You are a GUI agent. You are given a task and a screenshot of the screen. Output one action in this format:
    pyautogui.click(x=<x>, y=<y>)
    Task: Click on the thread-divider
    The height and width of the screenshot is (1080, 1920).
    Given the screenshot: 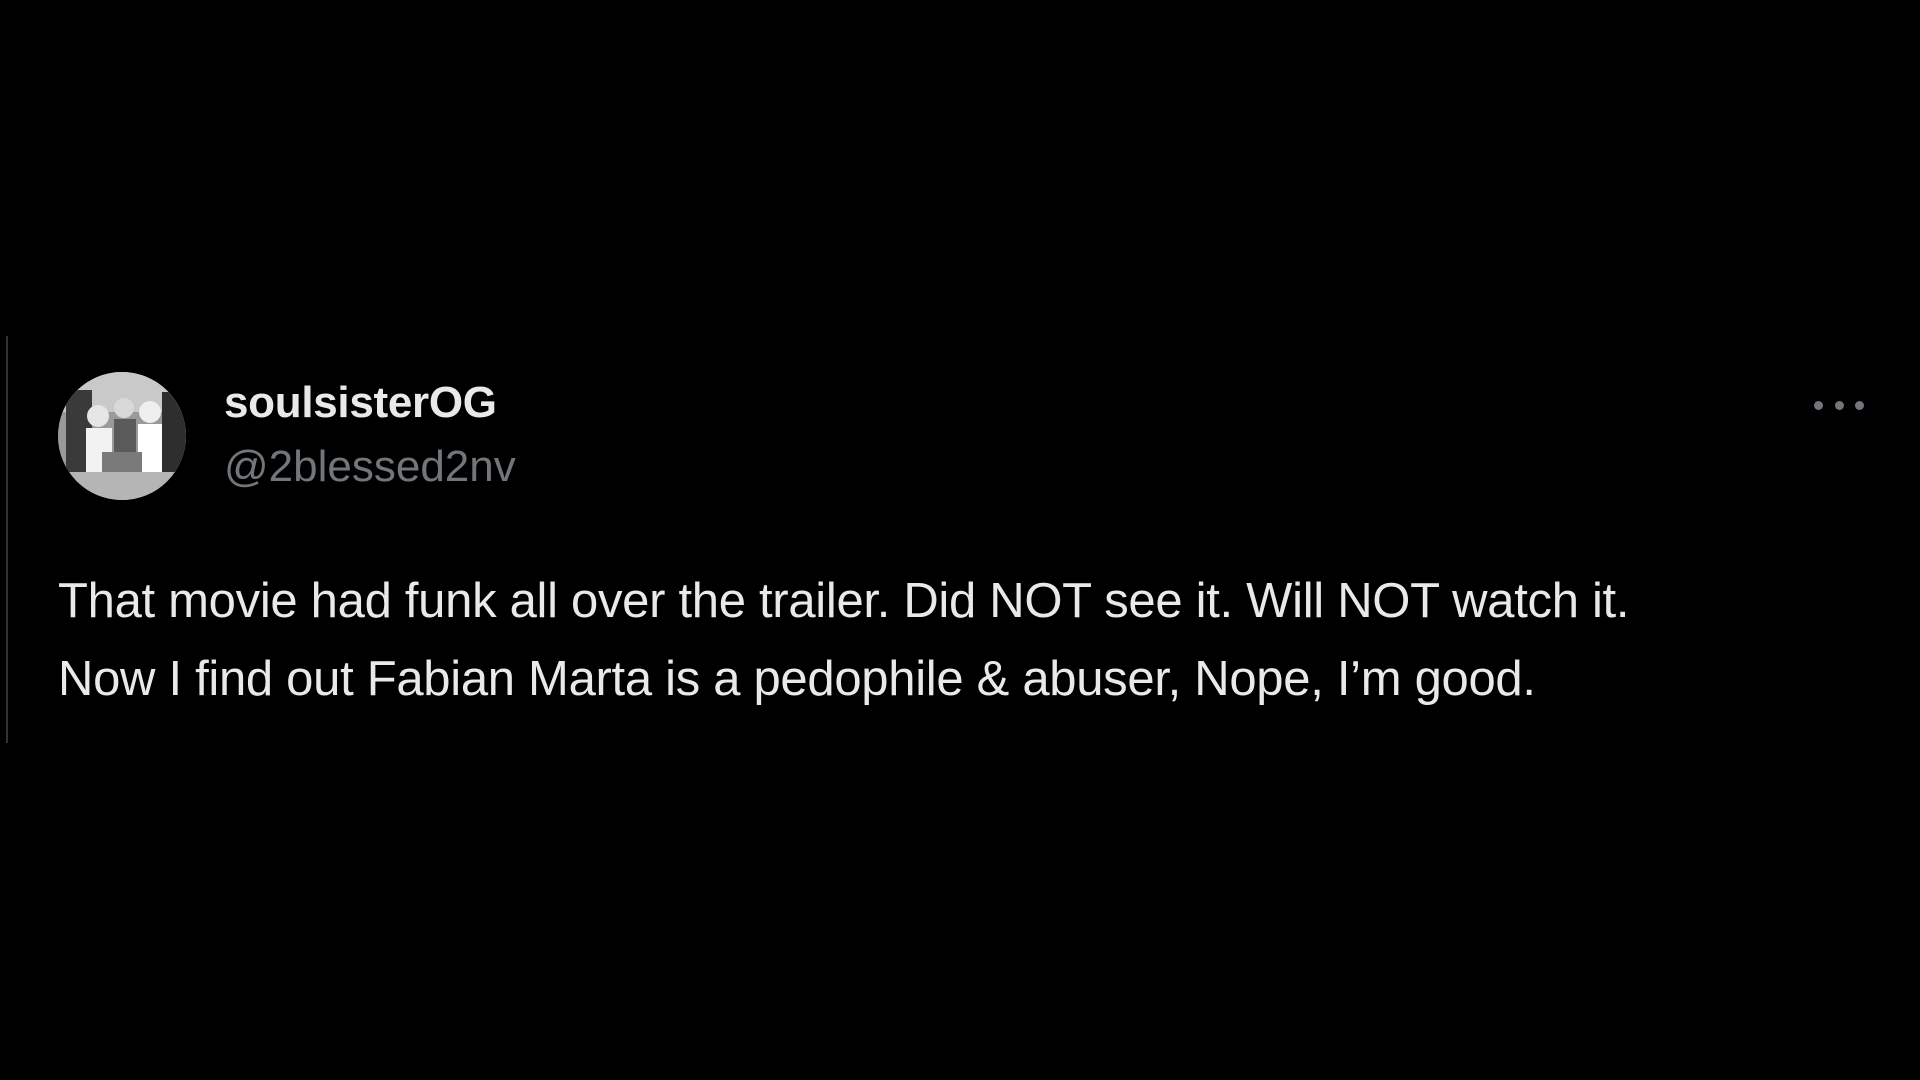 What is the action you would take?
    pyautogui.click(x=7, y=539)
    